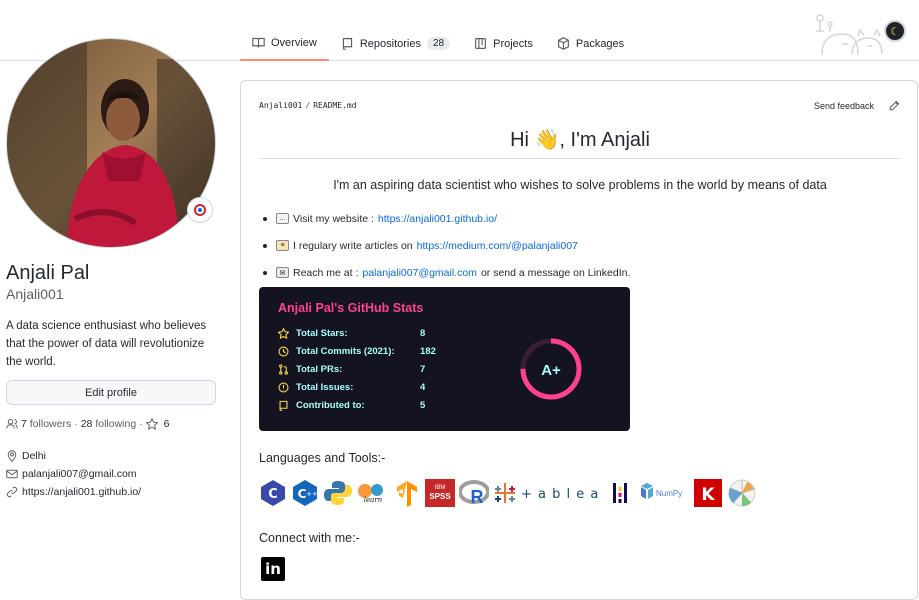 The width and height of the screenshot is (919, 600). What do you see at coordinates (111, 392) in the screenshot?
I see `edit-profile-button: Edit profile` at bounding box center [111, 392].